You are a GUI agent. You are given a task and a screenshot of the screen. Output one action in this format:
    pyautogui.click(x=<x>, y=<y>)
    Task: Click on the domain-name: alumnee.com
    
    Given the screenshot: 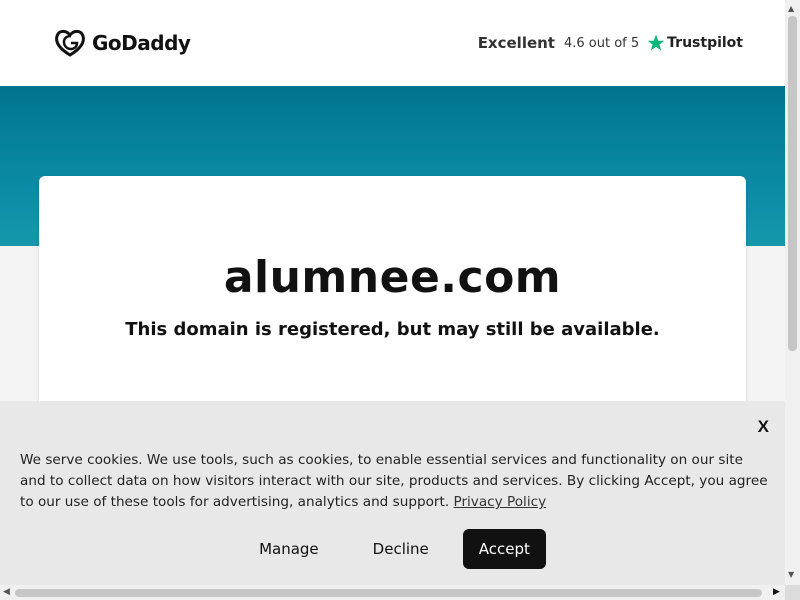 What is the action you would take?
    pyautogui.click(x=392, y=277)
    